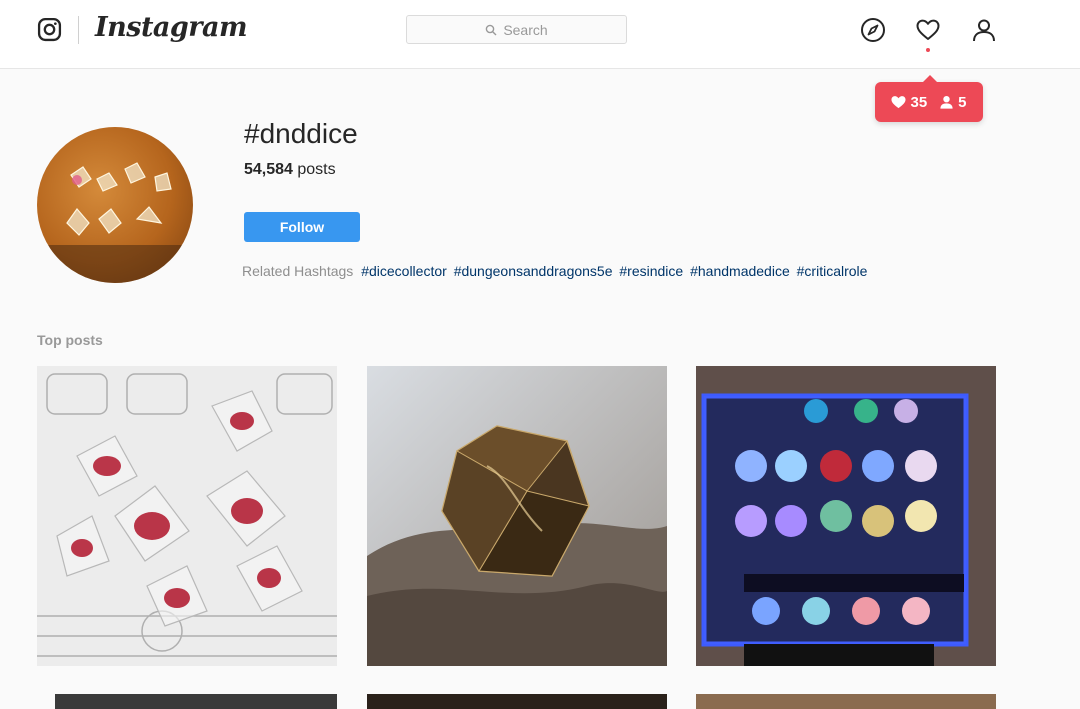  What do you see at coordinates (946, 102) in the screenshot?
I see `person-filled-icon` at bounding box center [946, 102].